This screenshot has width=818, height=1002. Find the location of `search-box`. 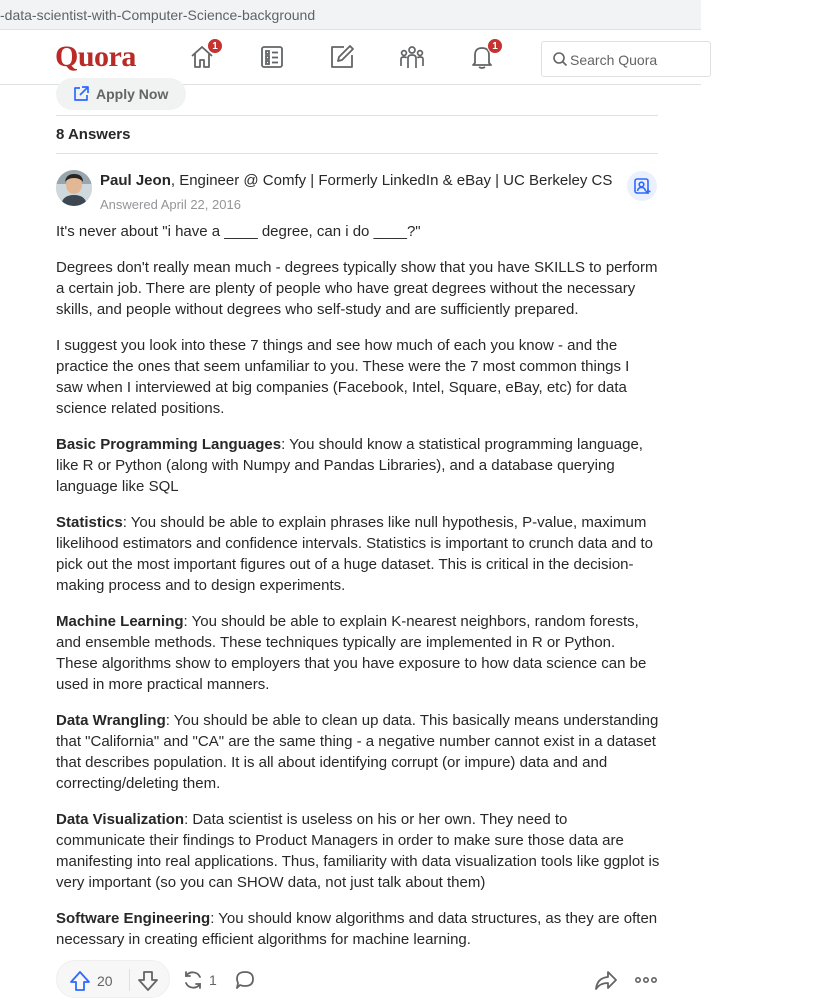

search-box is located at coordinates (626, 59).